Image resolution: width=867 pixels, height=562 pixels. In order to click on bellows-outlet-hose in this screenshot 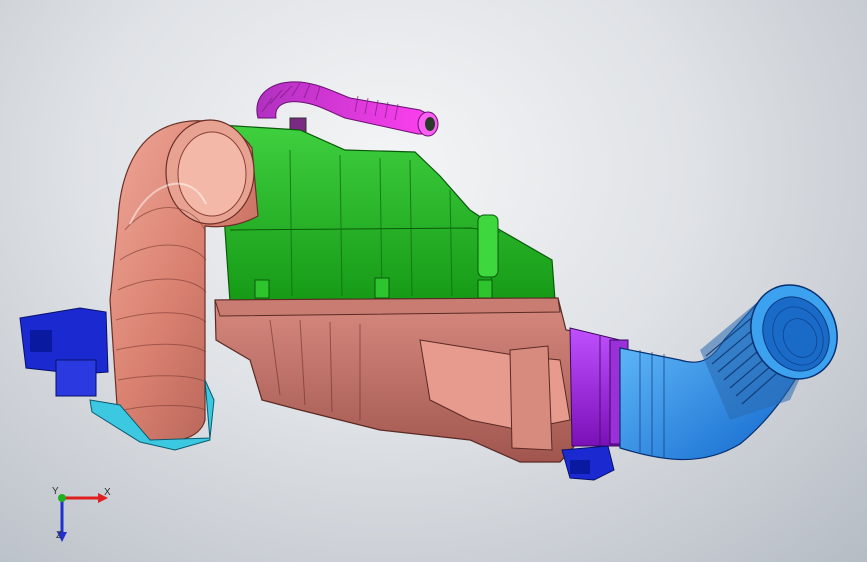, I will do `click(735, 366)`.